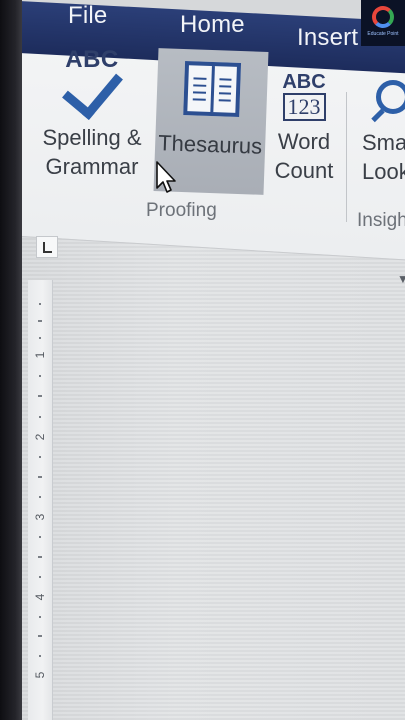 This screenshot has height=720, width=405. I want to click on spelling-grammar-button: ABC Spelling & Grammar, so click(92, 113).